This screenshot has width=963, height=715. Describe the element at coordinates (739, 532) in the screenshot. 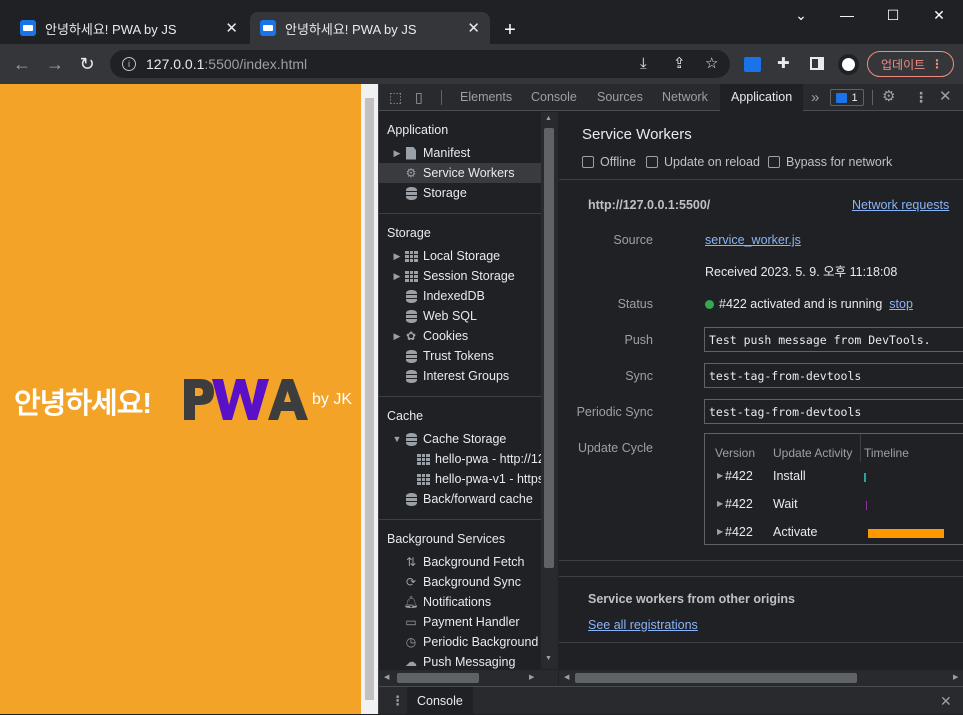

I see `row-version: #422` at that location.